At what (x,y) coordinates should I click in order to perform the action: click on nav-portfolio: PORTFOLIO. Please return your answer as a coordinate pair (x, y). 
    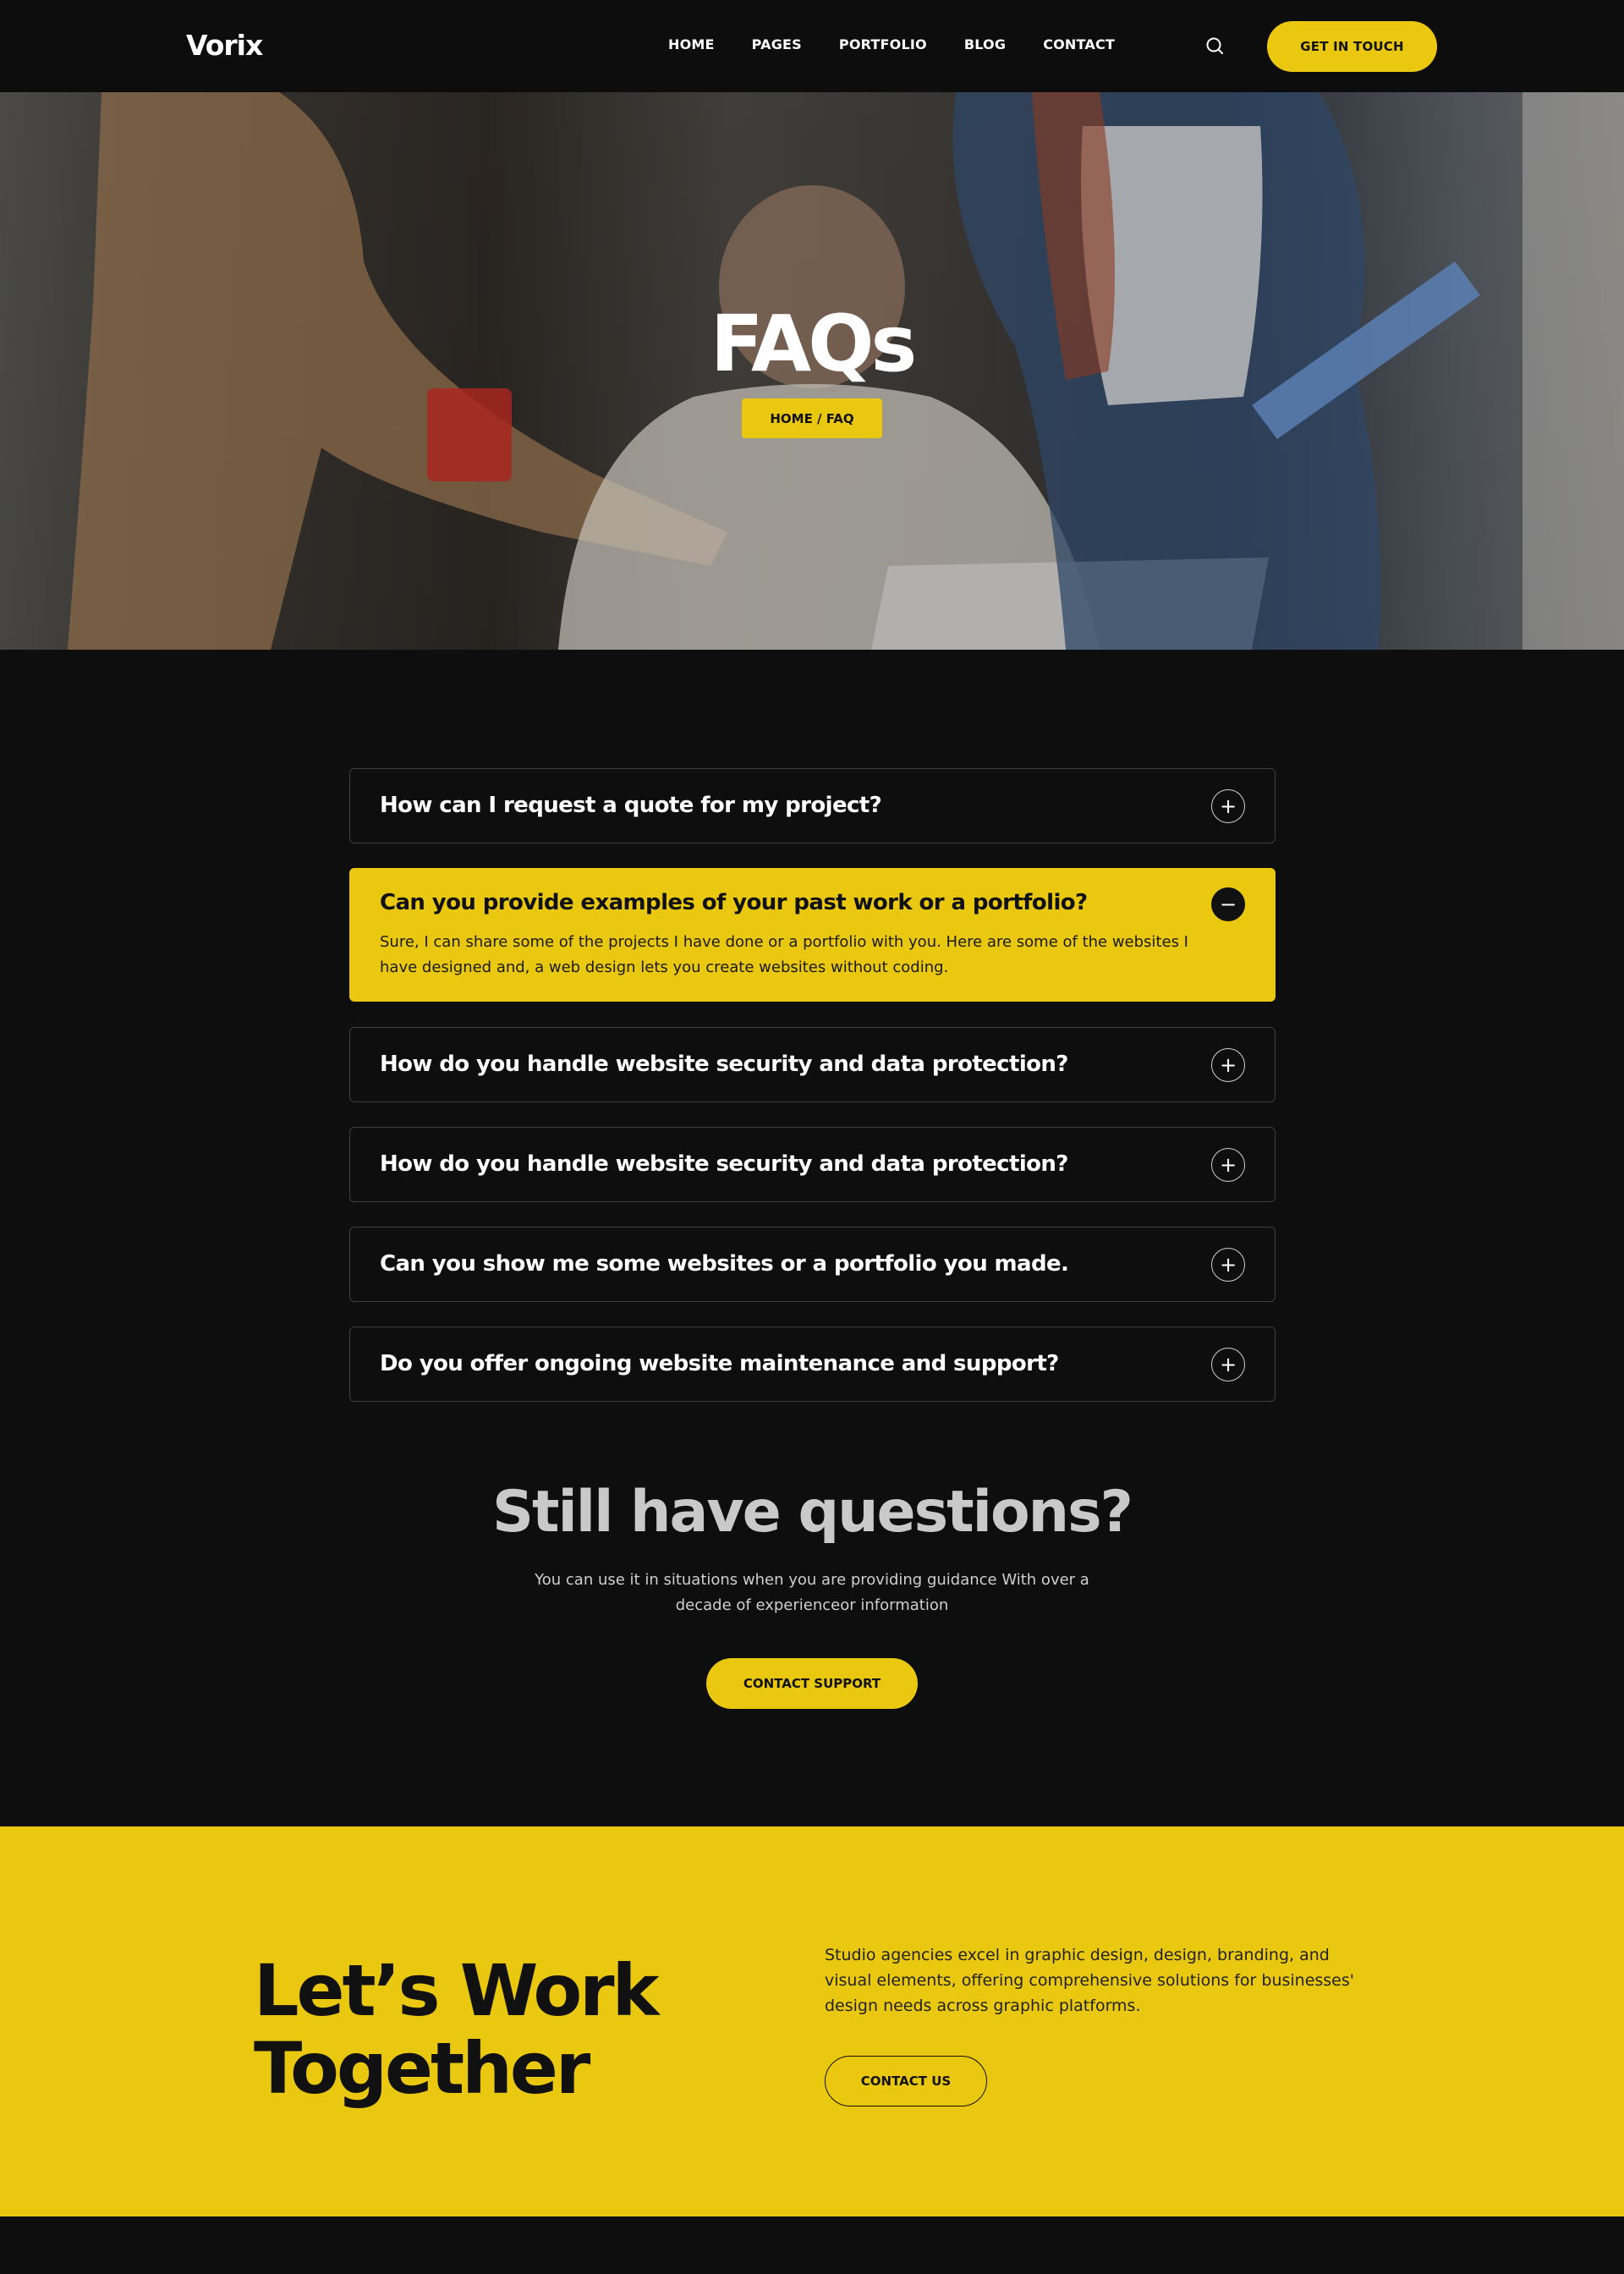
    Looking at the image, I should click on (883, 44).